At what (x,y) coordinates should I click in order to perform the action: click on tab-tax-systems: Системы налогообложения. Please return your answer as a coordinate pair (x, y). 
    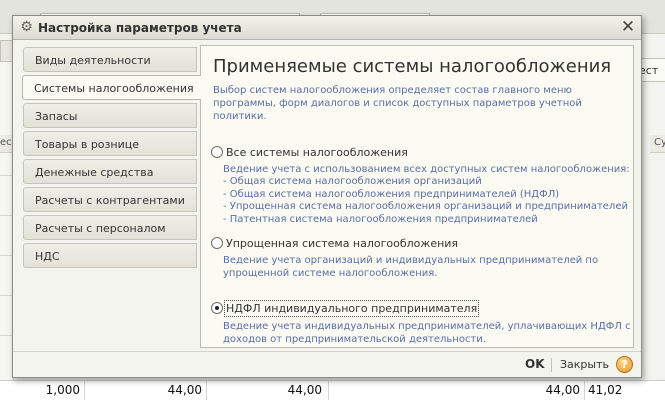
    Looking at the image, I should click on (111, 87).